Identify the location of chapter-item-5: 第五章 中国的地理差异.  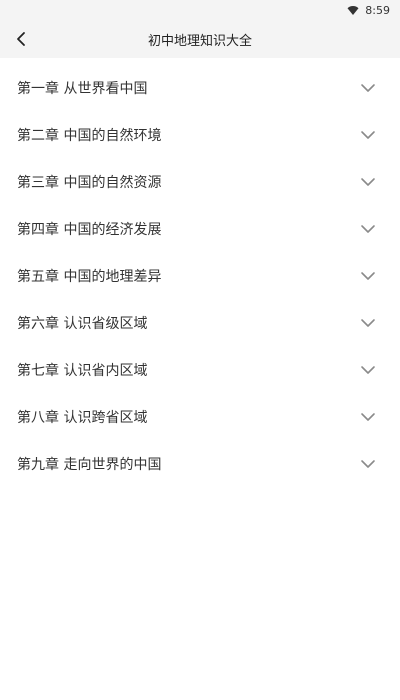
(200, 275).